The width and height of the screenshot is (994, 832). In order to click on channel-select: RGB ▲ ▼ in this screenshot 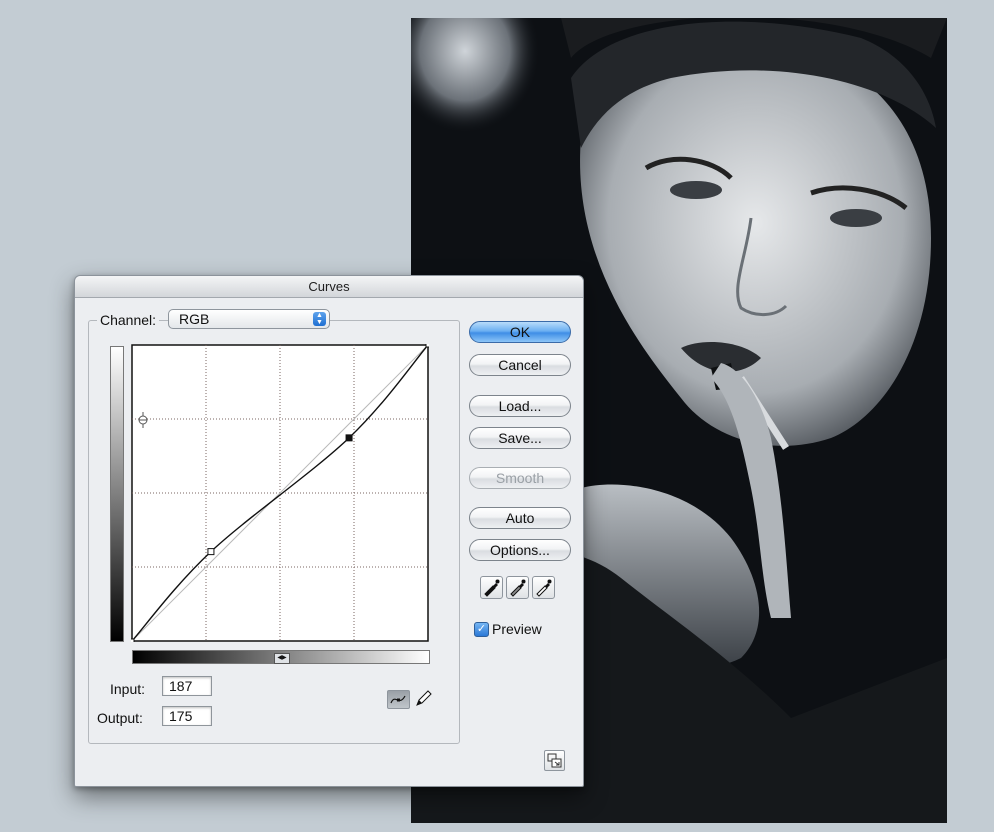, I will do `click(249, 319)`.